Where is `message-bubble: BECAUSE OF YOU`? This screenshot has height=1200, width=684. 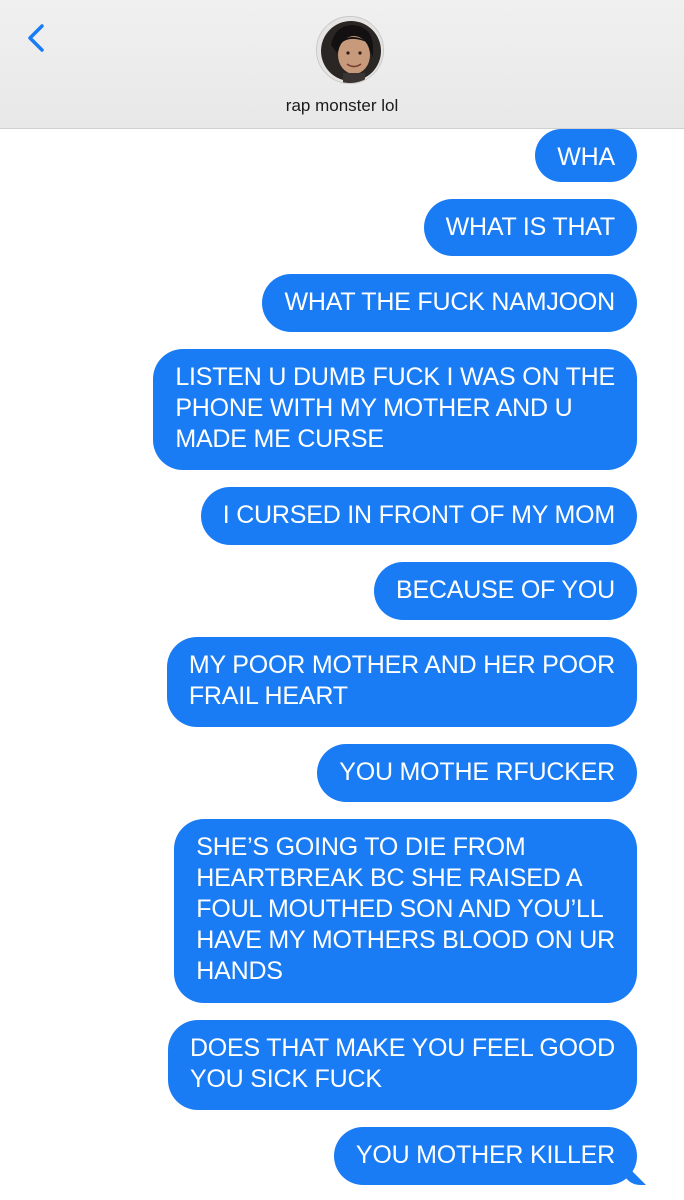
message-bubble: BECAUSE OF YOU is located at coordinates (505, 591).